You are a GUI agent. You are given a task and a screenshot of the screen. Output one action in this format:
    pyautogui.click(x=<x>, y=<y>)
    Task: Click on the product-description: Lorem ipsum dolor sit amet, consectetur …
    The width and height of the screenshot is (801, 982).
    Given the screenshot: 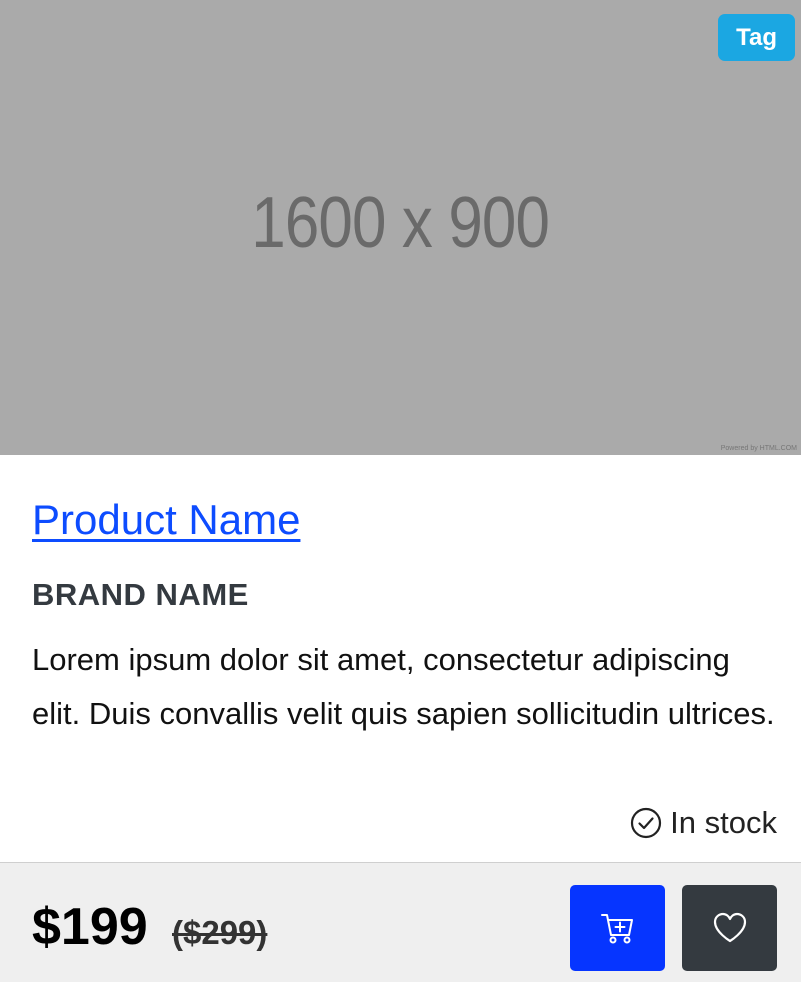 What is the action you would take?
    pyautogui.click(x=403, y=686)
    